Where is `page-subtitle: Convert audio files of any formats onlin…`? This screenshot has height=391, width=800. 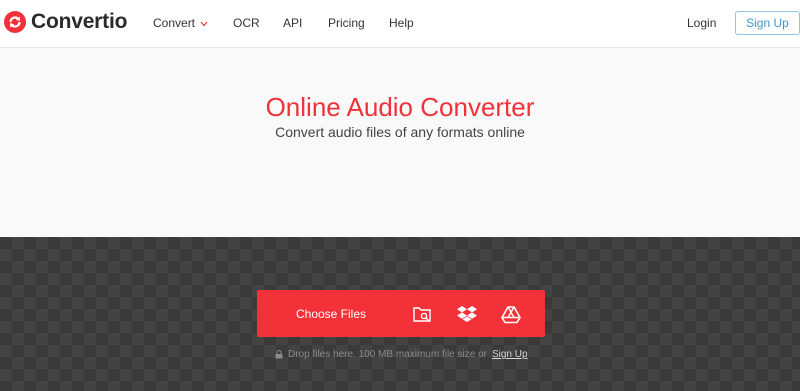
page-subtitle: Convert audio files of any formats onlin… is located at coordinates (400, 132).